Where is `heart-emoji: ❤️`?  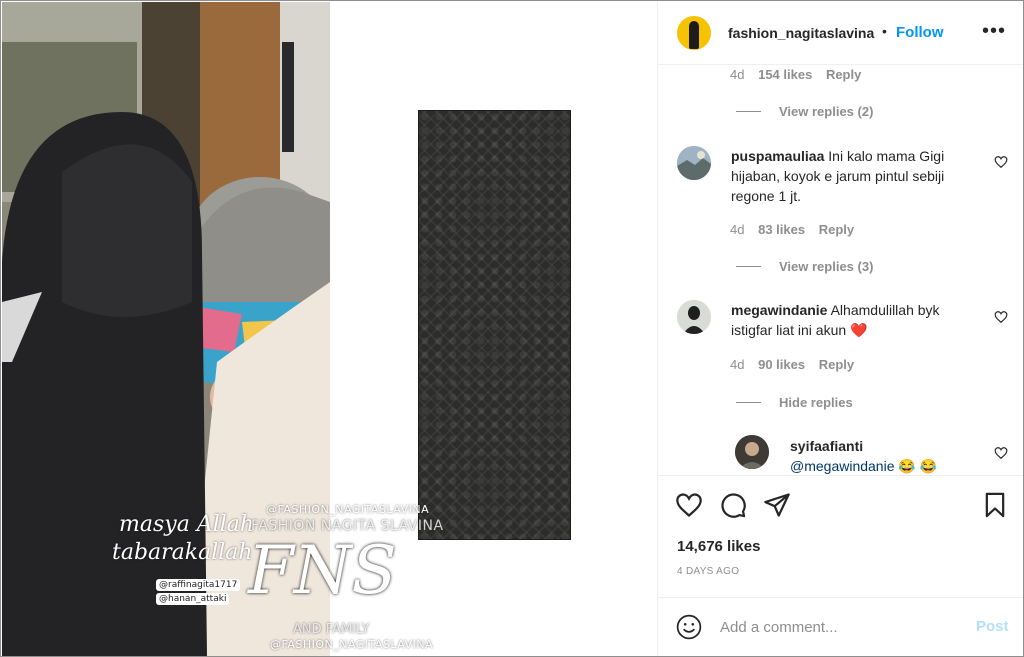
heart-emoji: ❤️ is located at coordinates (859, 330).